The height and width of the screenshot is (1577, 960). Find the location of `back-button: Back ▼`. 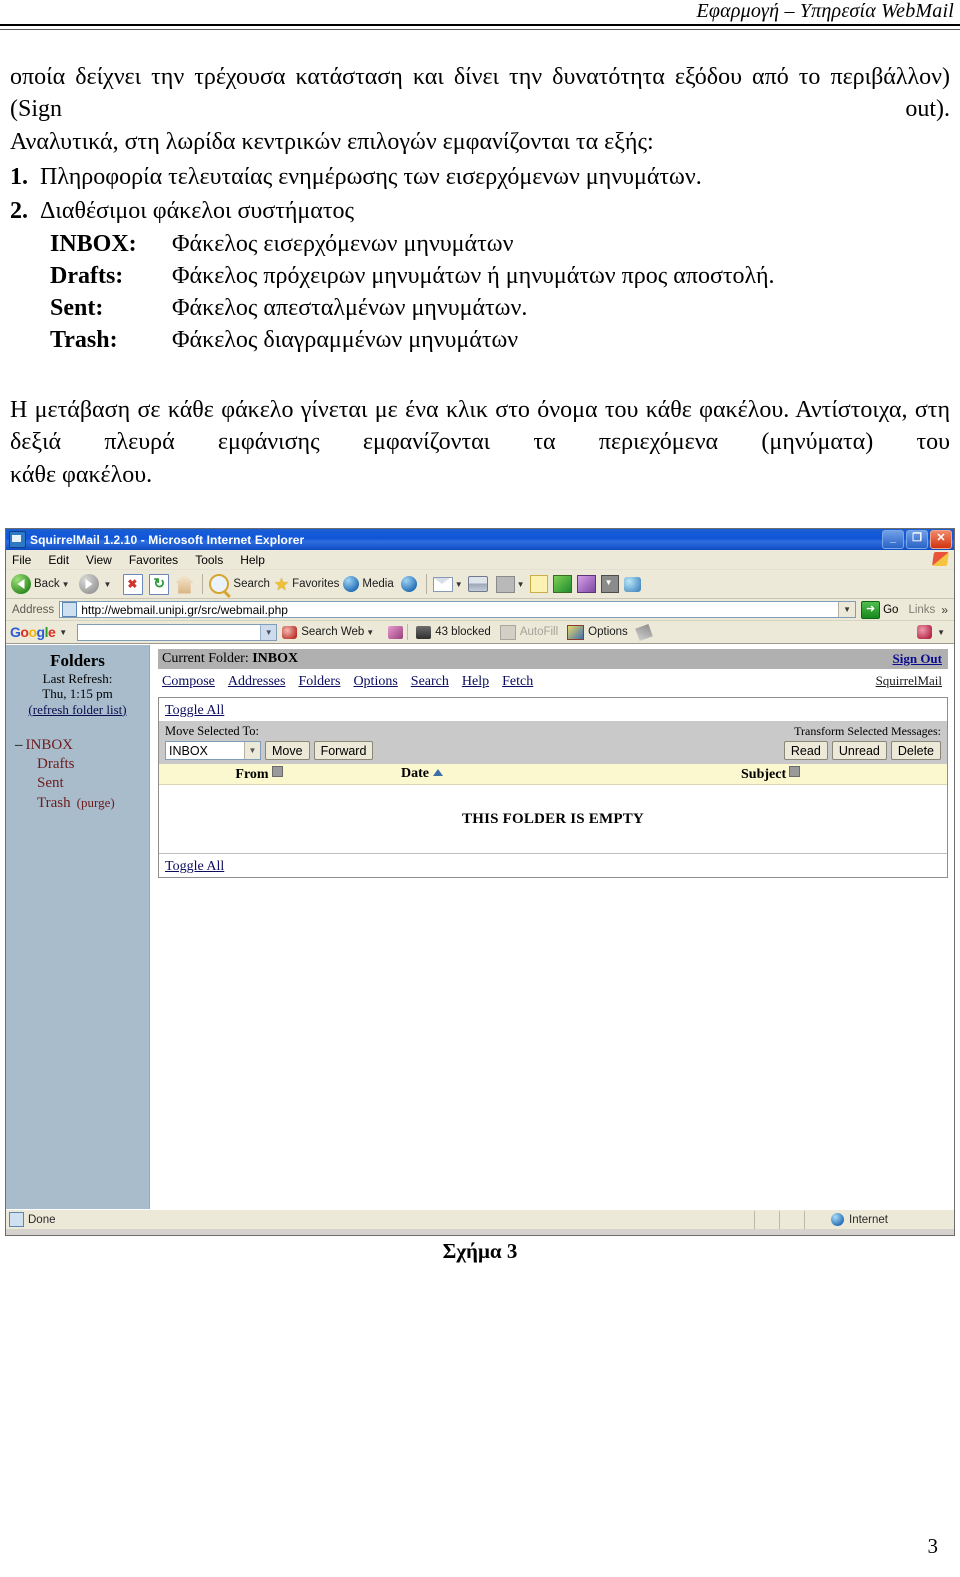

back-button: Back ▼ is located at coordinates (43, 584).